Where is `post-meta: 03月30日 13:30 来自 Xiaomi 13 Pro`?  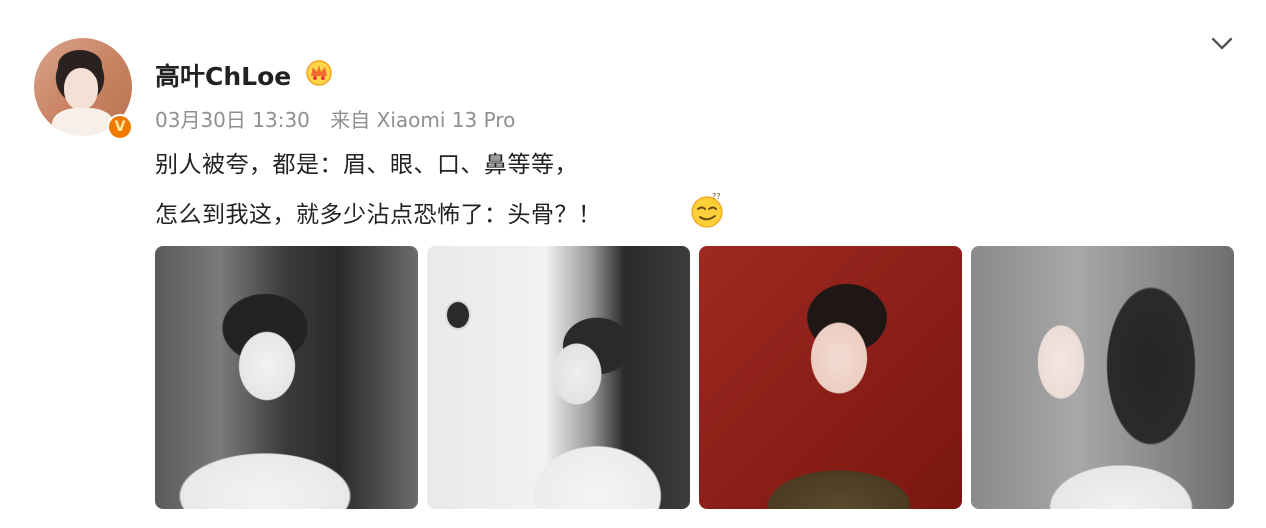
post-meta: 03月30日 13:30 来自 Xiaomi 13 Pro is located at coordinates (335, 118).